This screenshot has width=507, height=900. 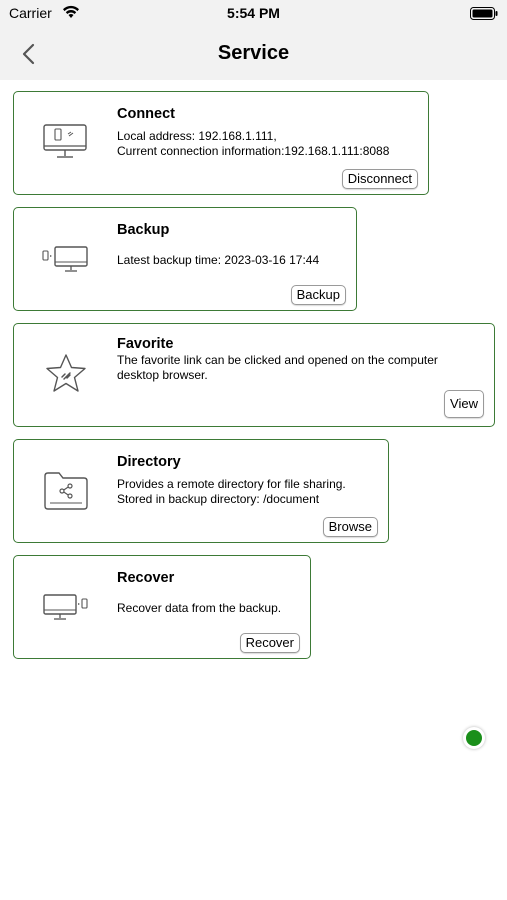 I want to click on clock: 5:54 PM, so click(x=253, y=13).